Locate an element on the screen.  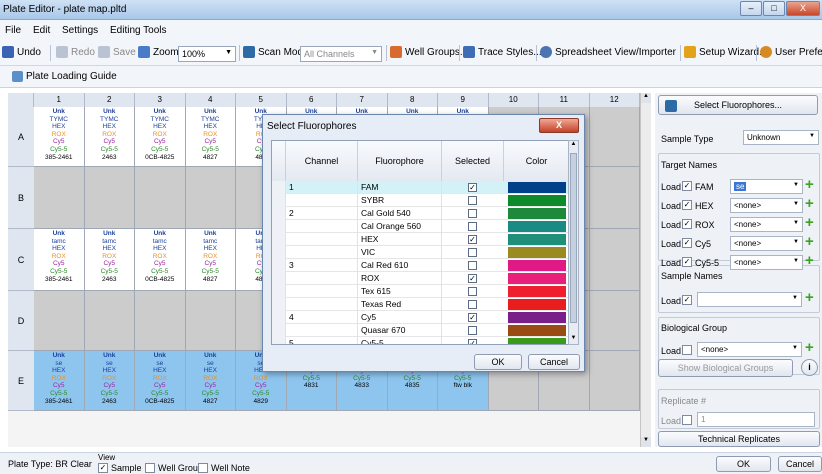
plate-well: Unk tamc HEX ROX Cy5 Cy5-5 4827 is located at coordinates (210, 260).